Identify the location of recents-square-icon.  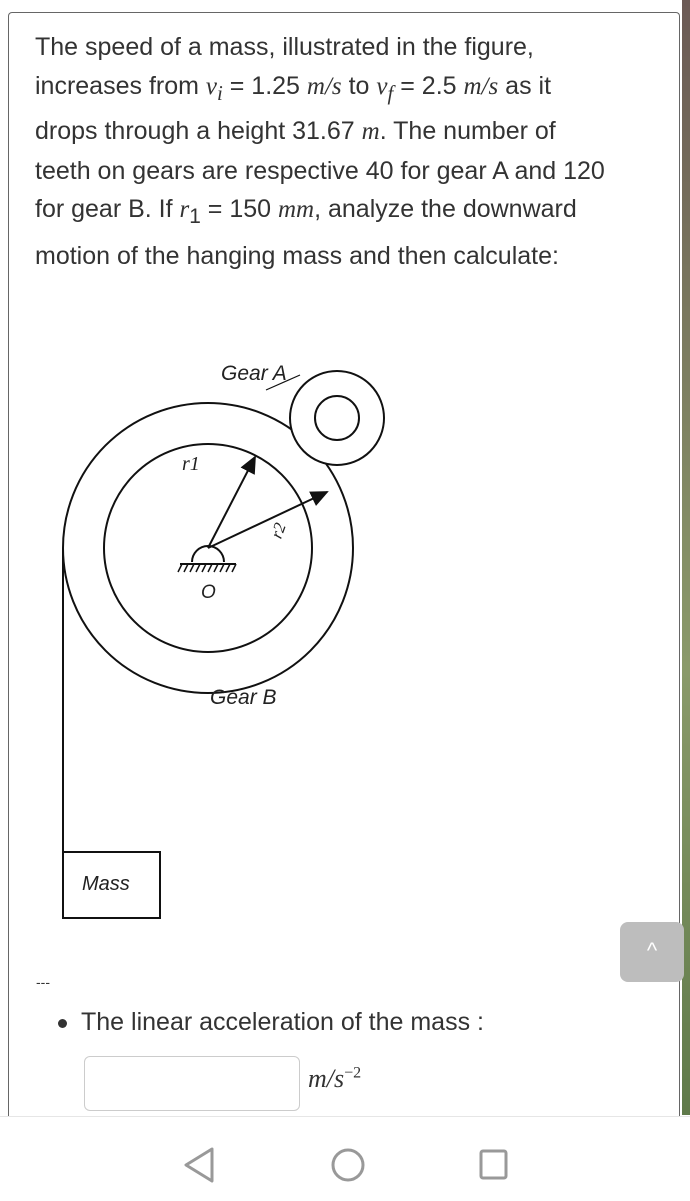
(494, 1165).